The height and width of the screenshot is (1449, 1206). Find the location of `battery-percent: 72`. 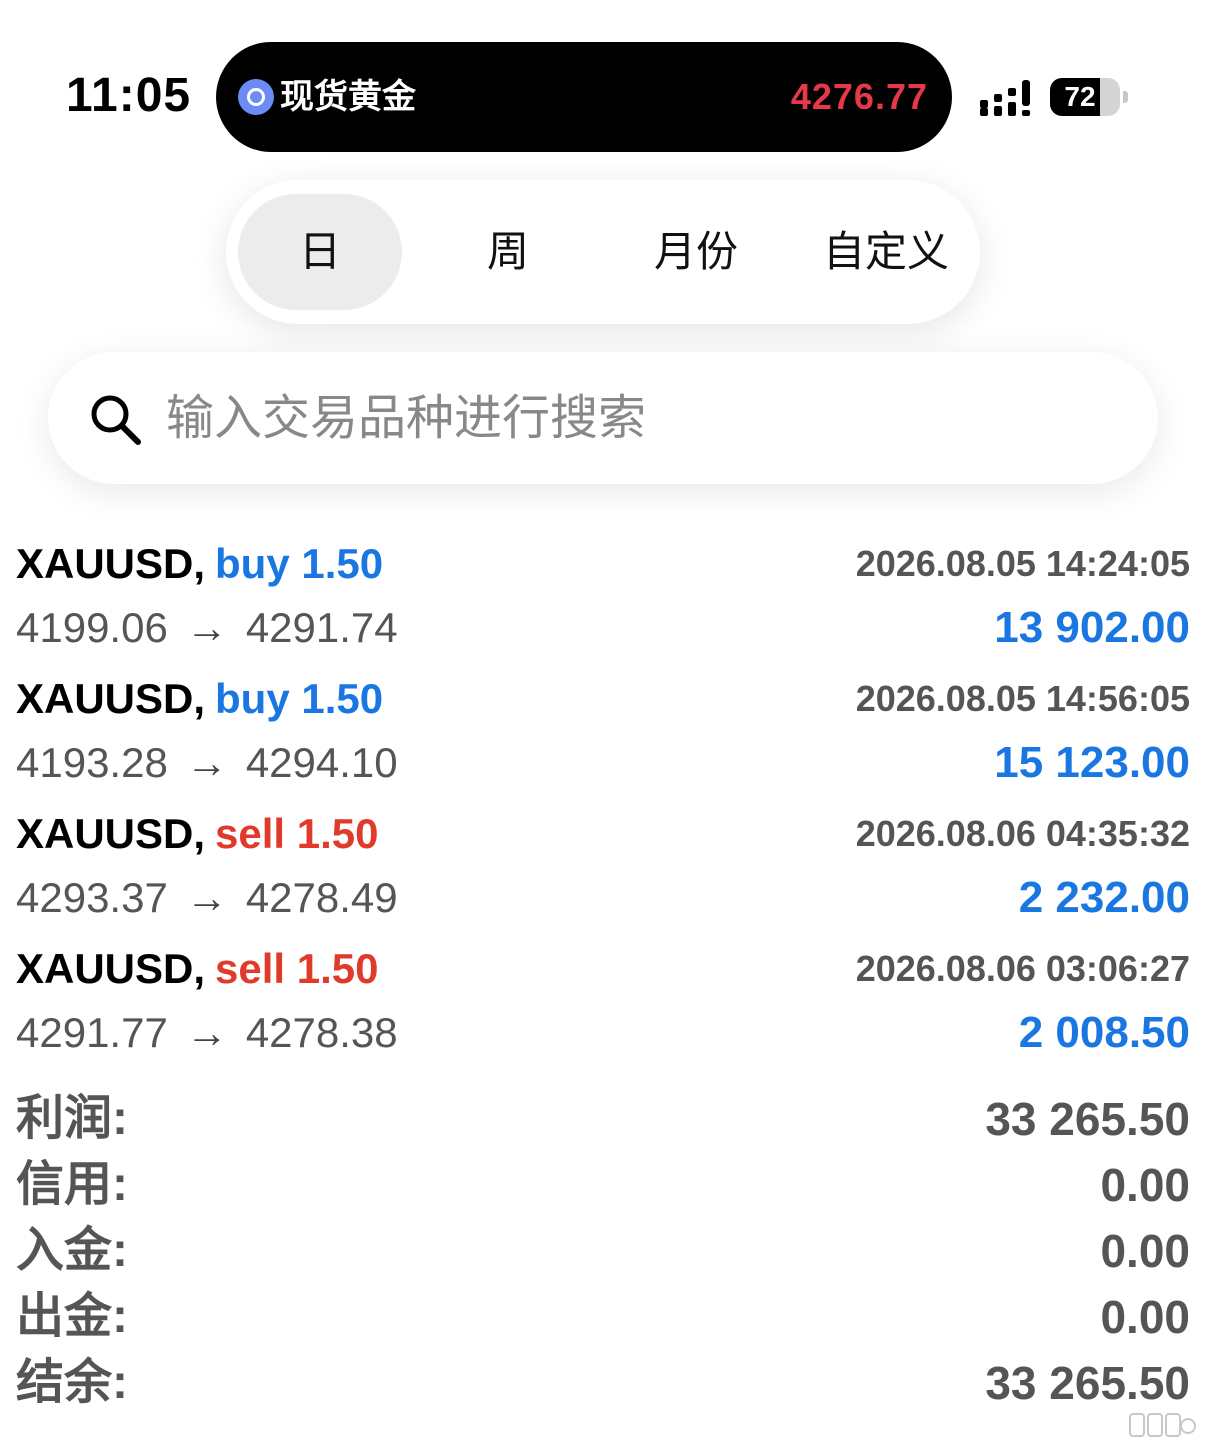

battery-percent: 72 is located at coordinates (1080, 96).